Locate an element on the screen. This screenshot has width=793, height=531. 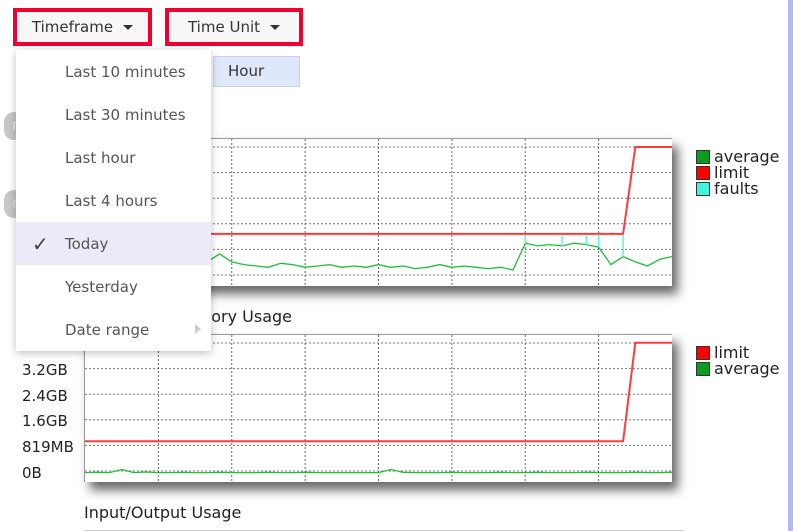
io-usage-title: Input/Output Usage is located at coordinates (163, 512).